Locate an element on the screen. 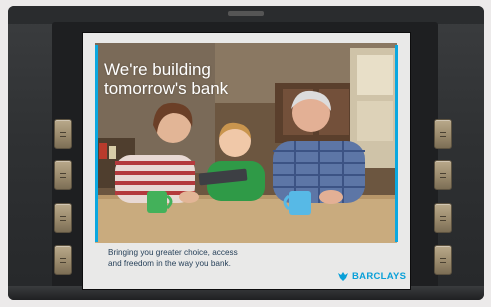 Image resolution: width=491 pixels, height=307 pixels. barclays-logo: BARCLAYS is located at coordinates (371, 276).